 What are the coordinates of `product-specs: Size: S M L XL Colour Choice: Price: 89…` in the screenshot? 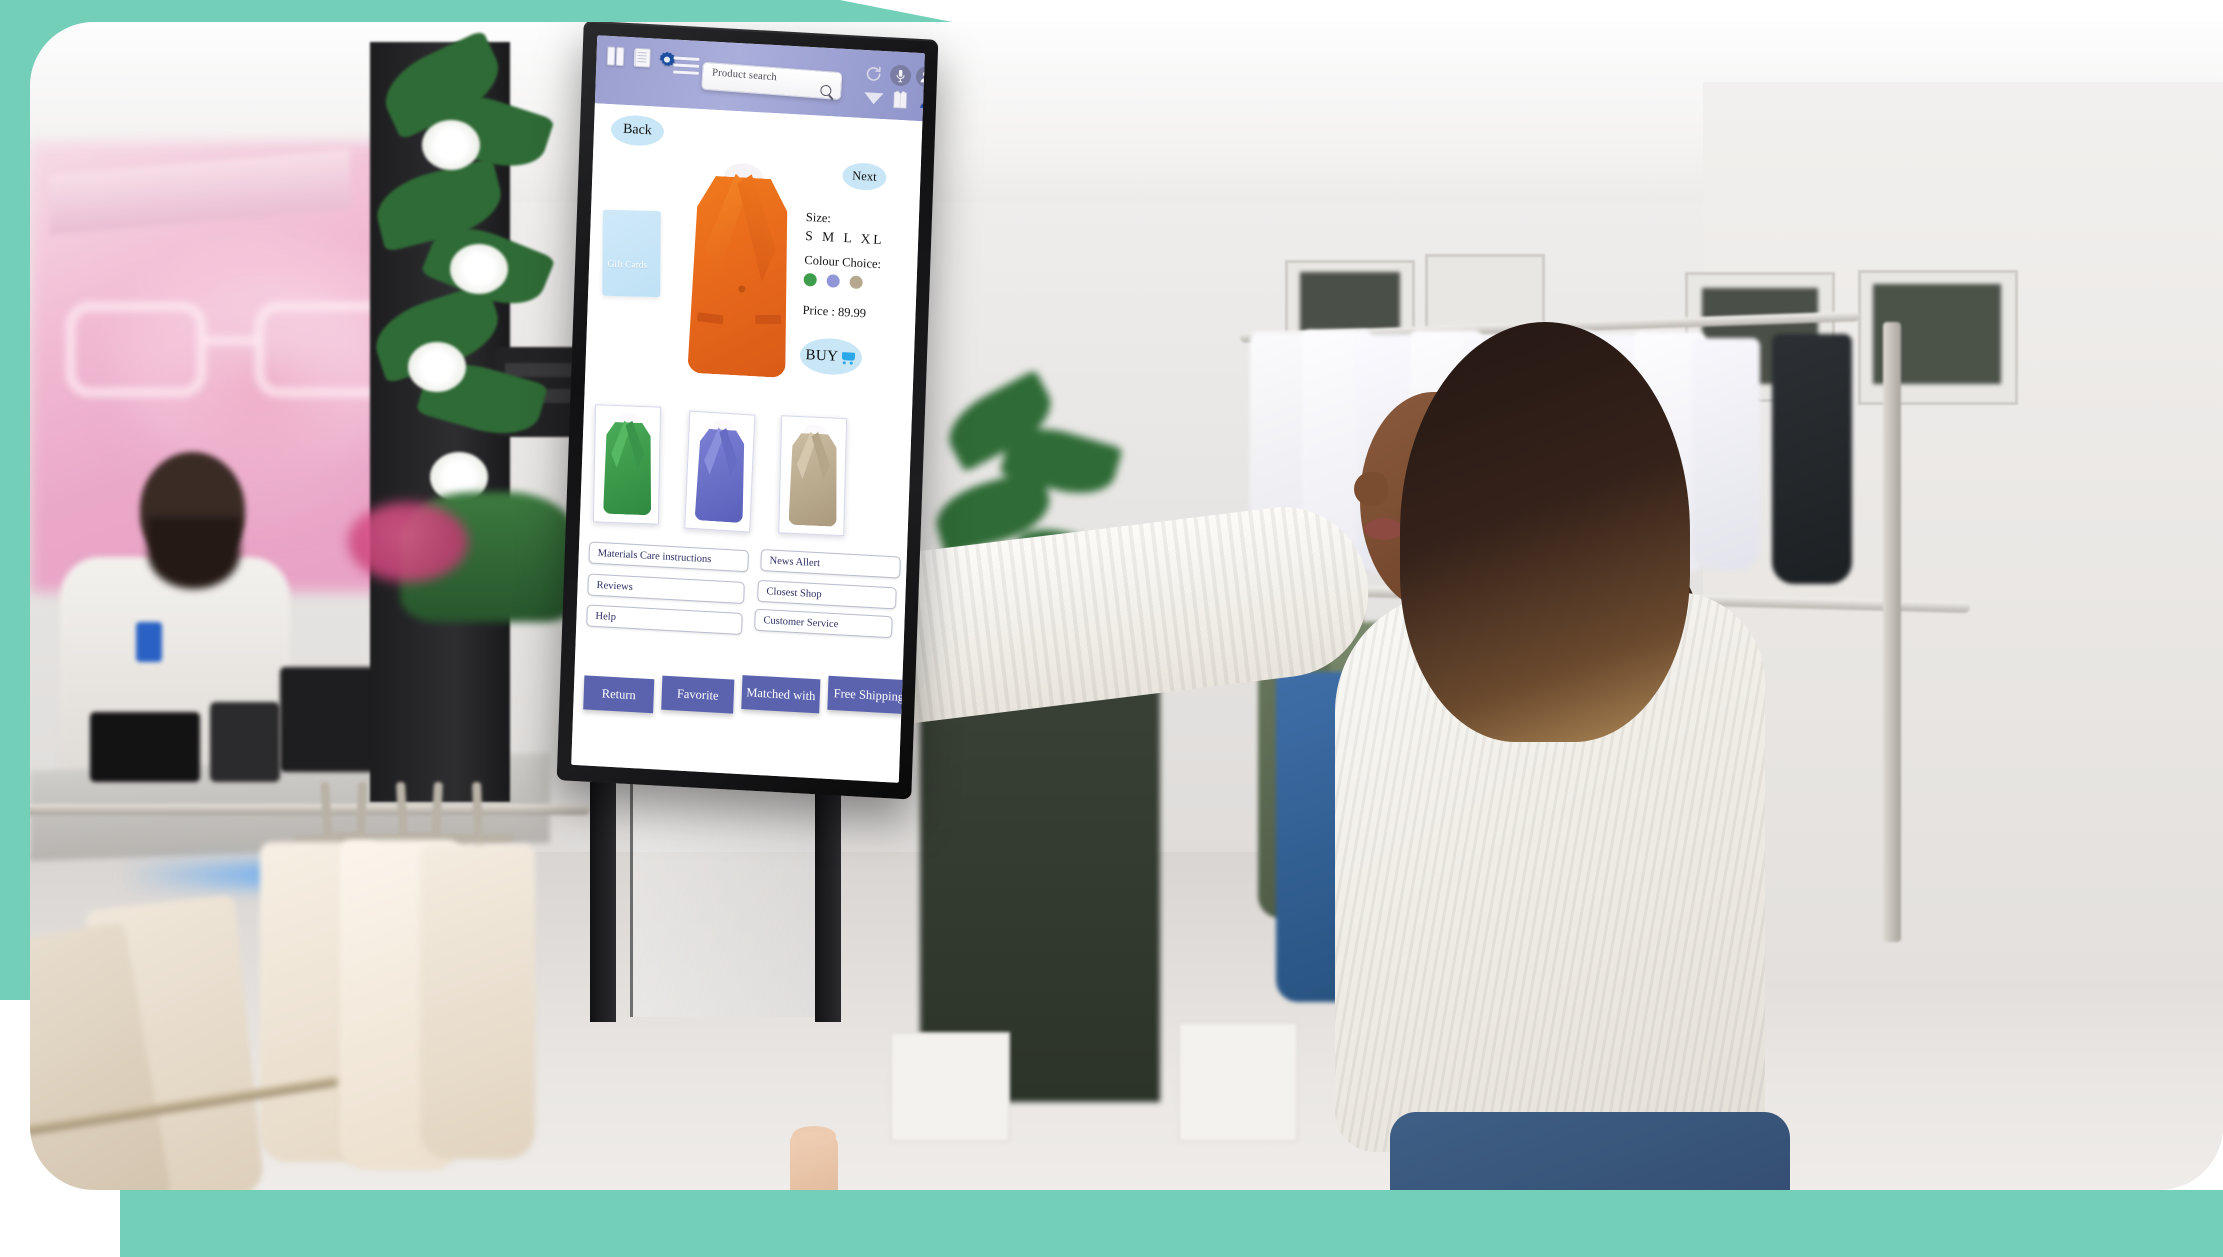 It's located at (863, 267).